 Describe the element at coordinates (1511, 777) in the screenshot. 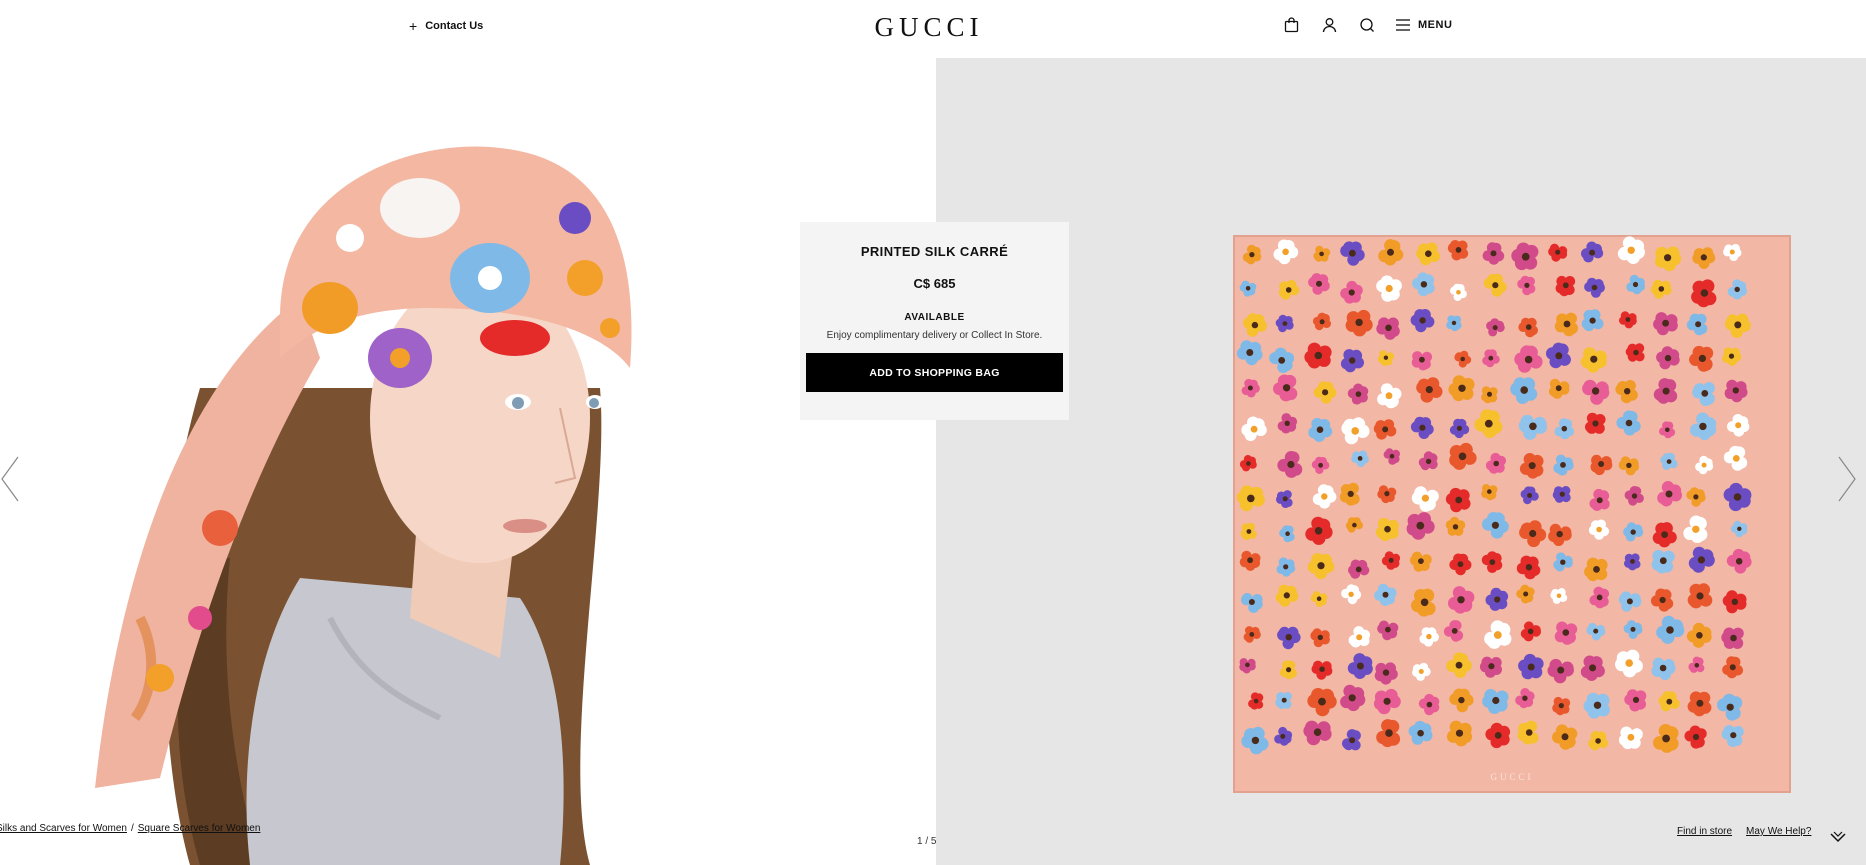

I see `scarf-gucci-logo: GUCCI` at that location.